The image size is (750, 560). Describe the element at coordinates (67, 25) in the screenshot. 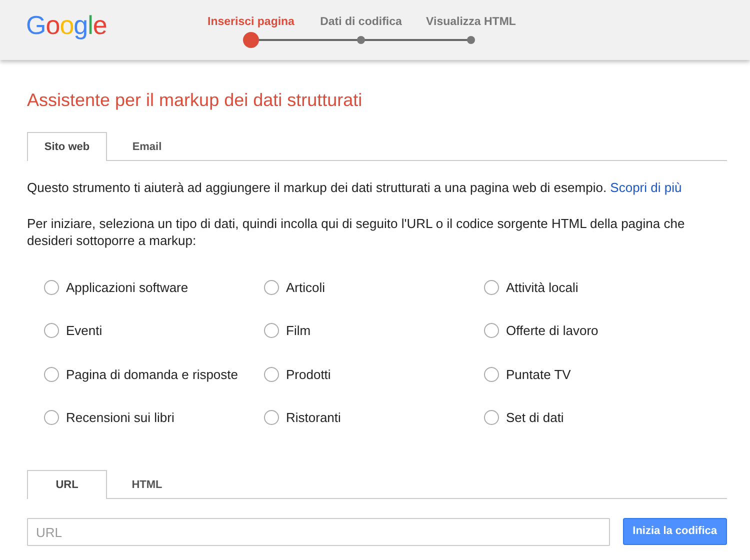

I see `google-logo: Google` at that location.